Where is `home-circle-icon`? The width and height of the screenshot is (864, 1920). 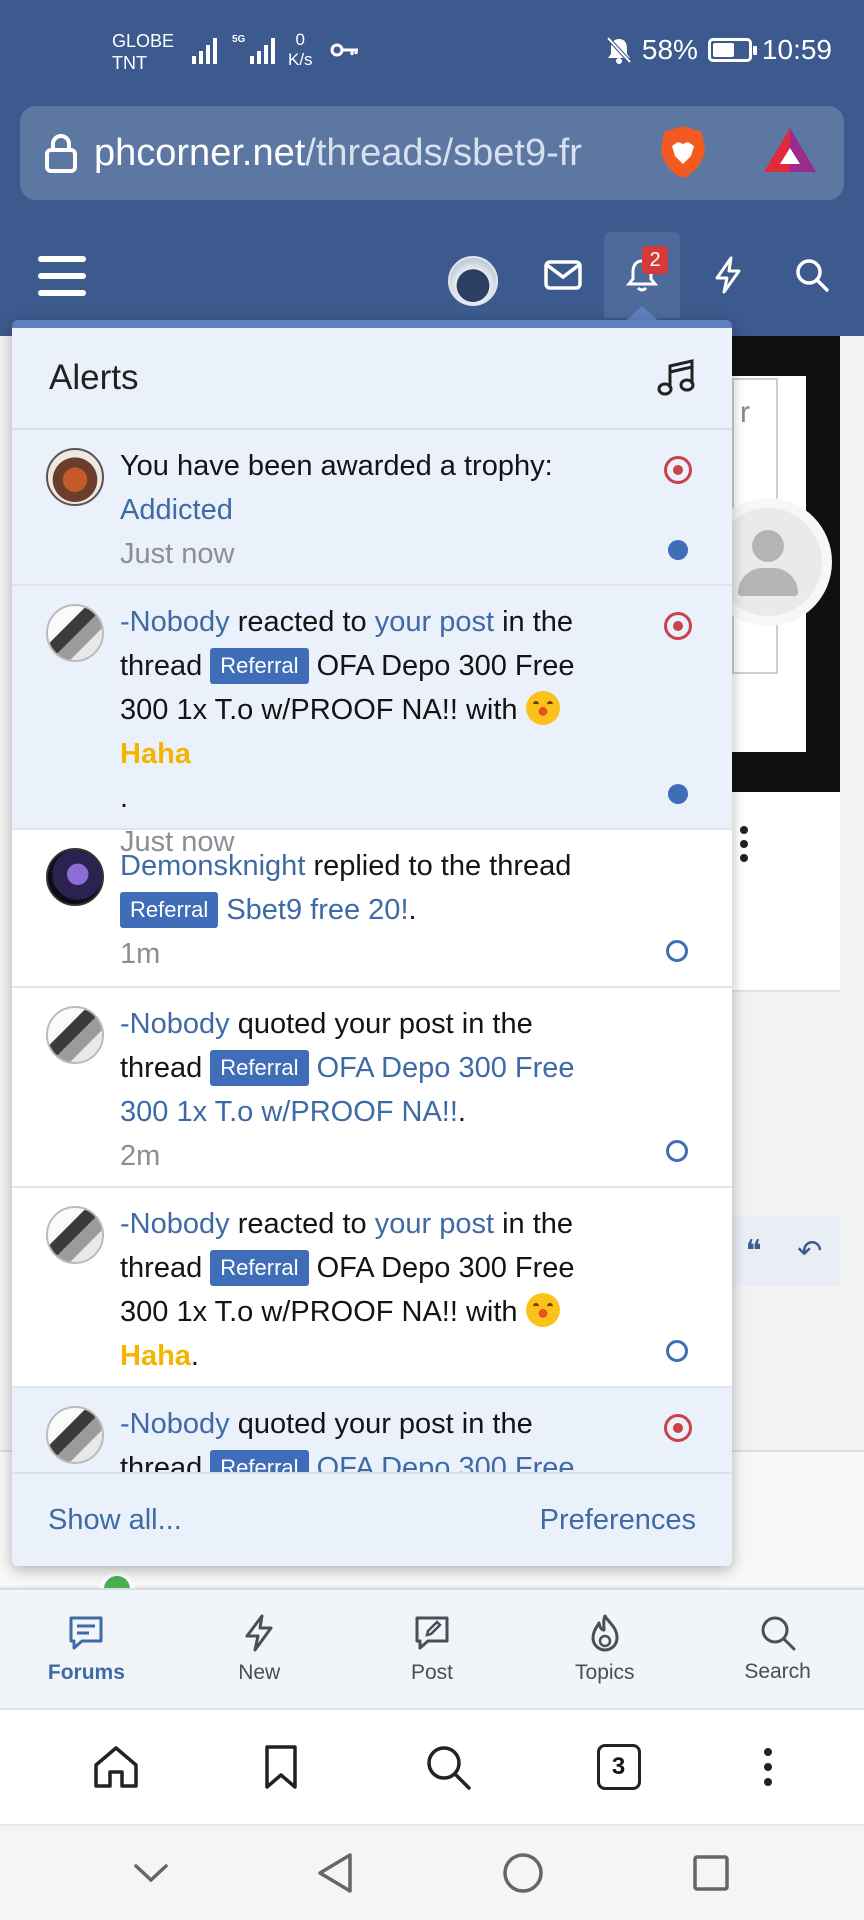
home-circle-icon is located at coordinates (523, 1873).